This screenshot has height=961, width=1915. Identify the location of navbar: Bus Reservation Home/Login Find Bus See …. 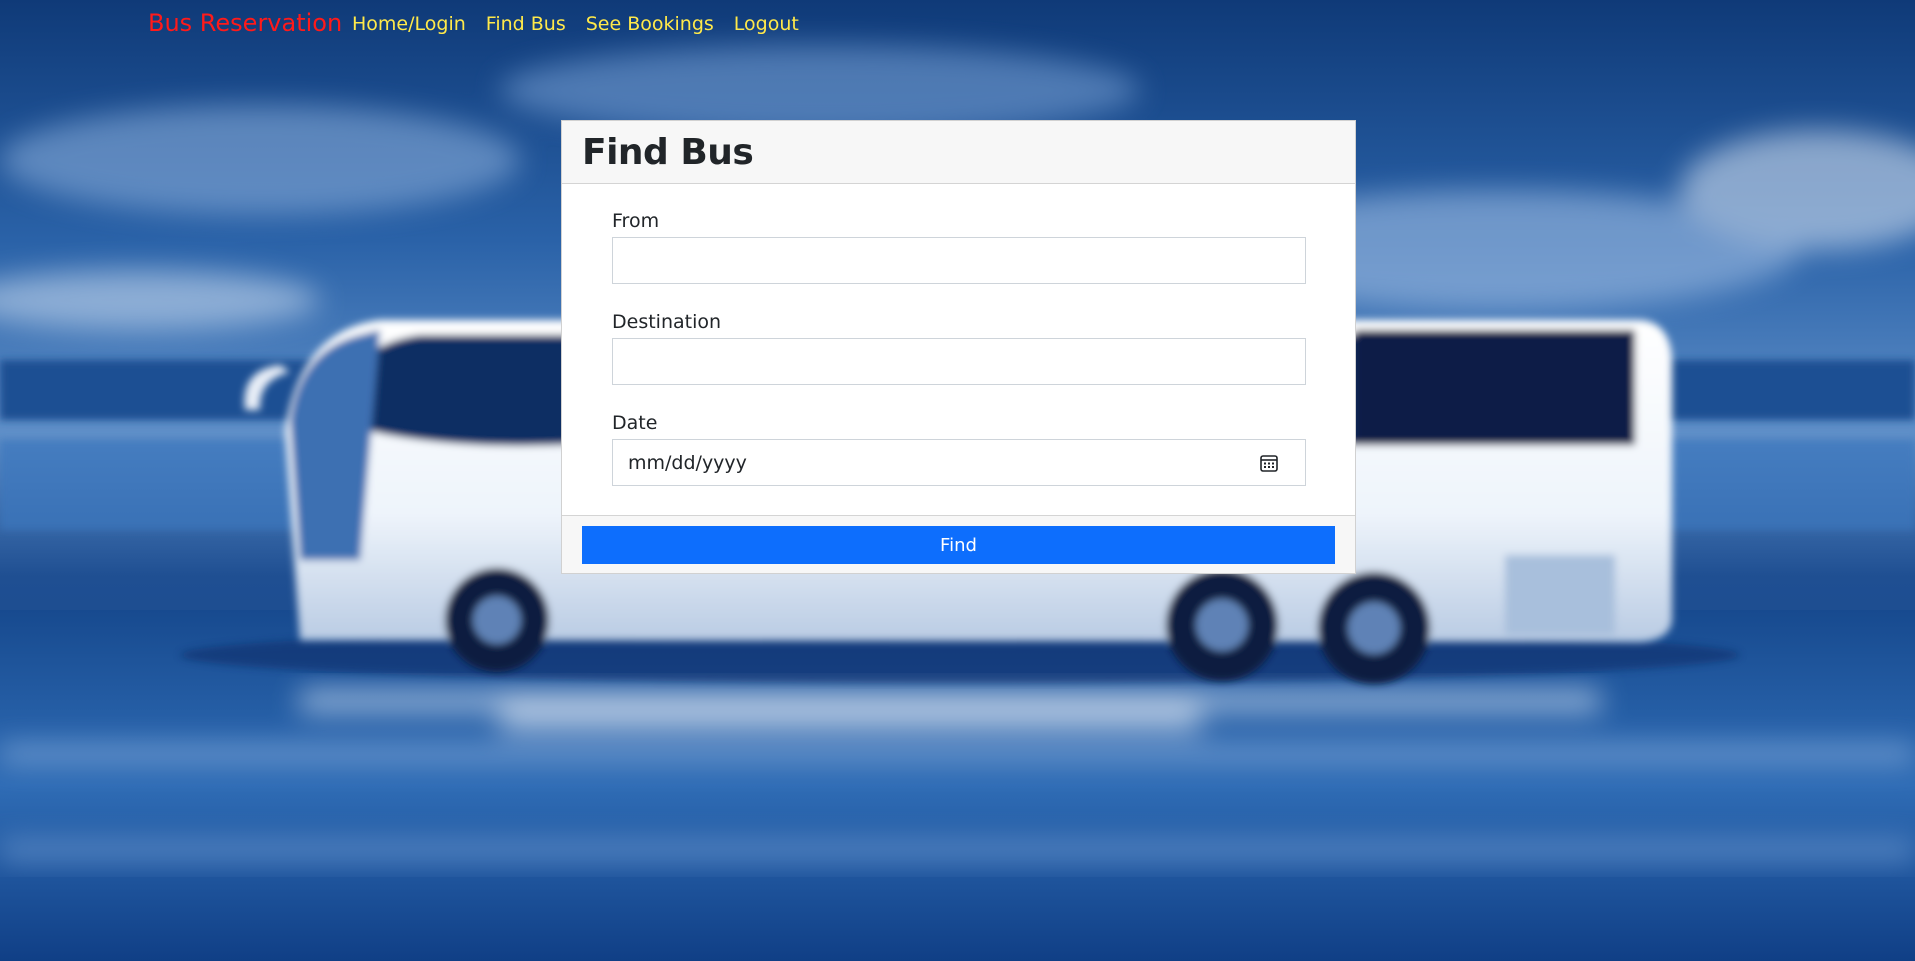
(957, 26).